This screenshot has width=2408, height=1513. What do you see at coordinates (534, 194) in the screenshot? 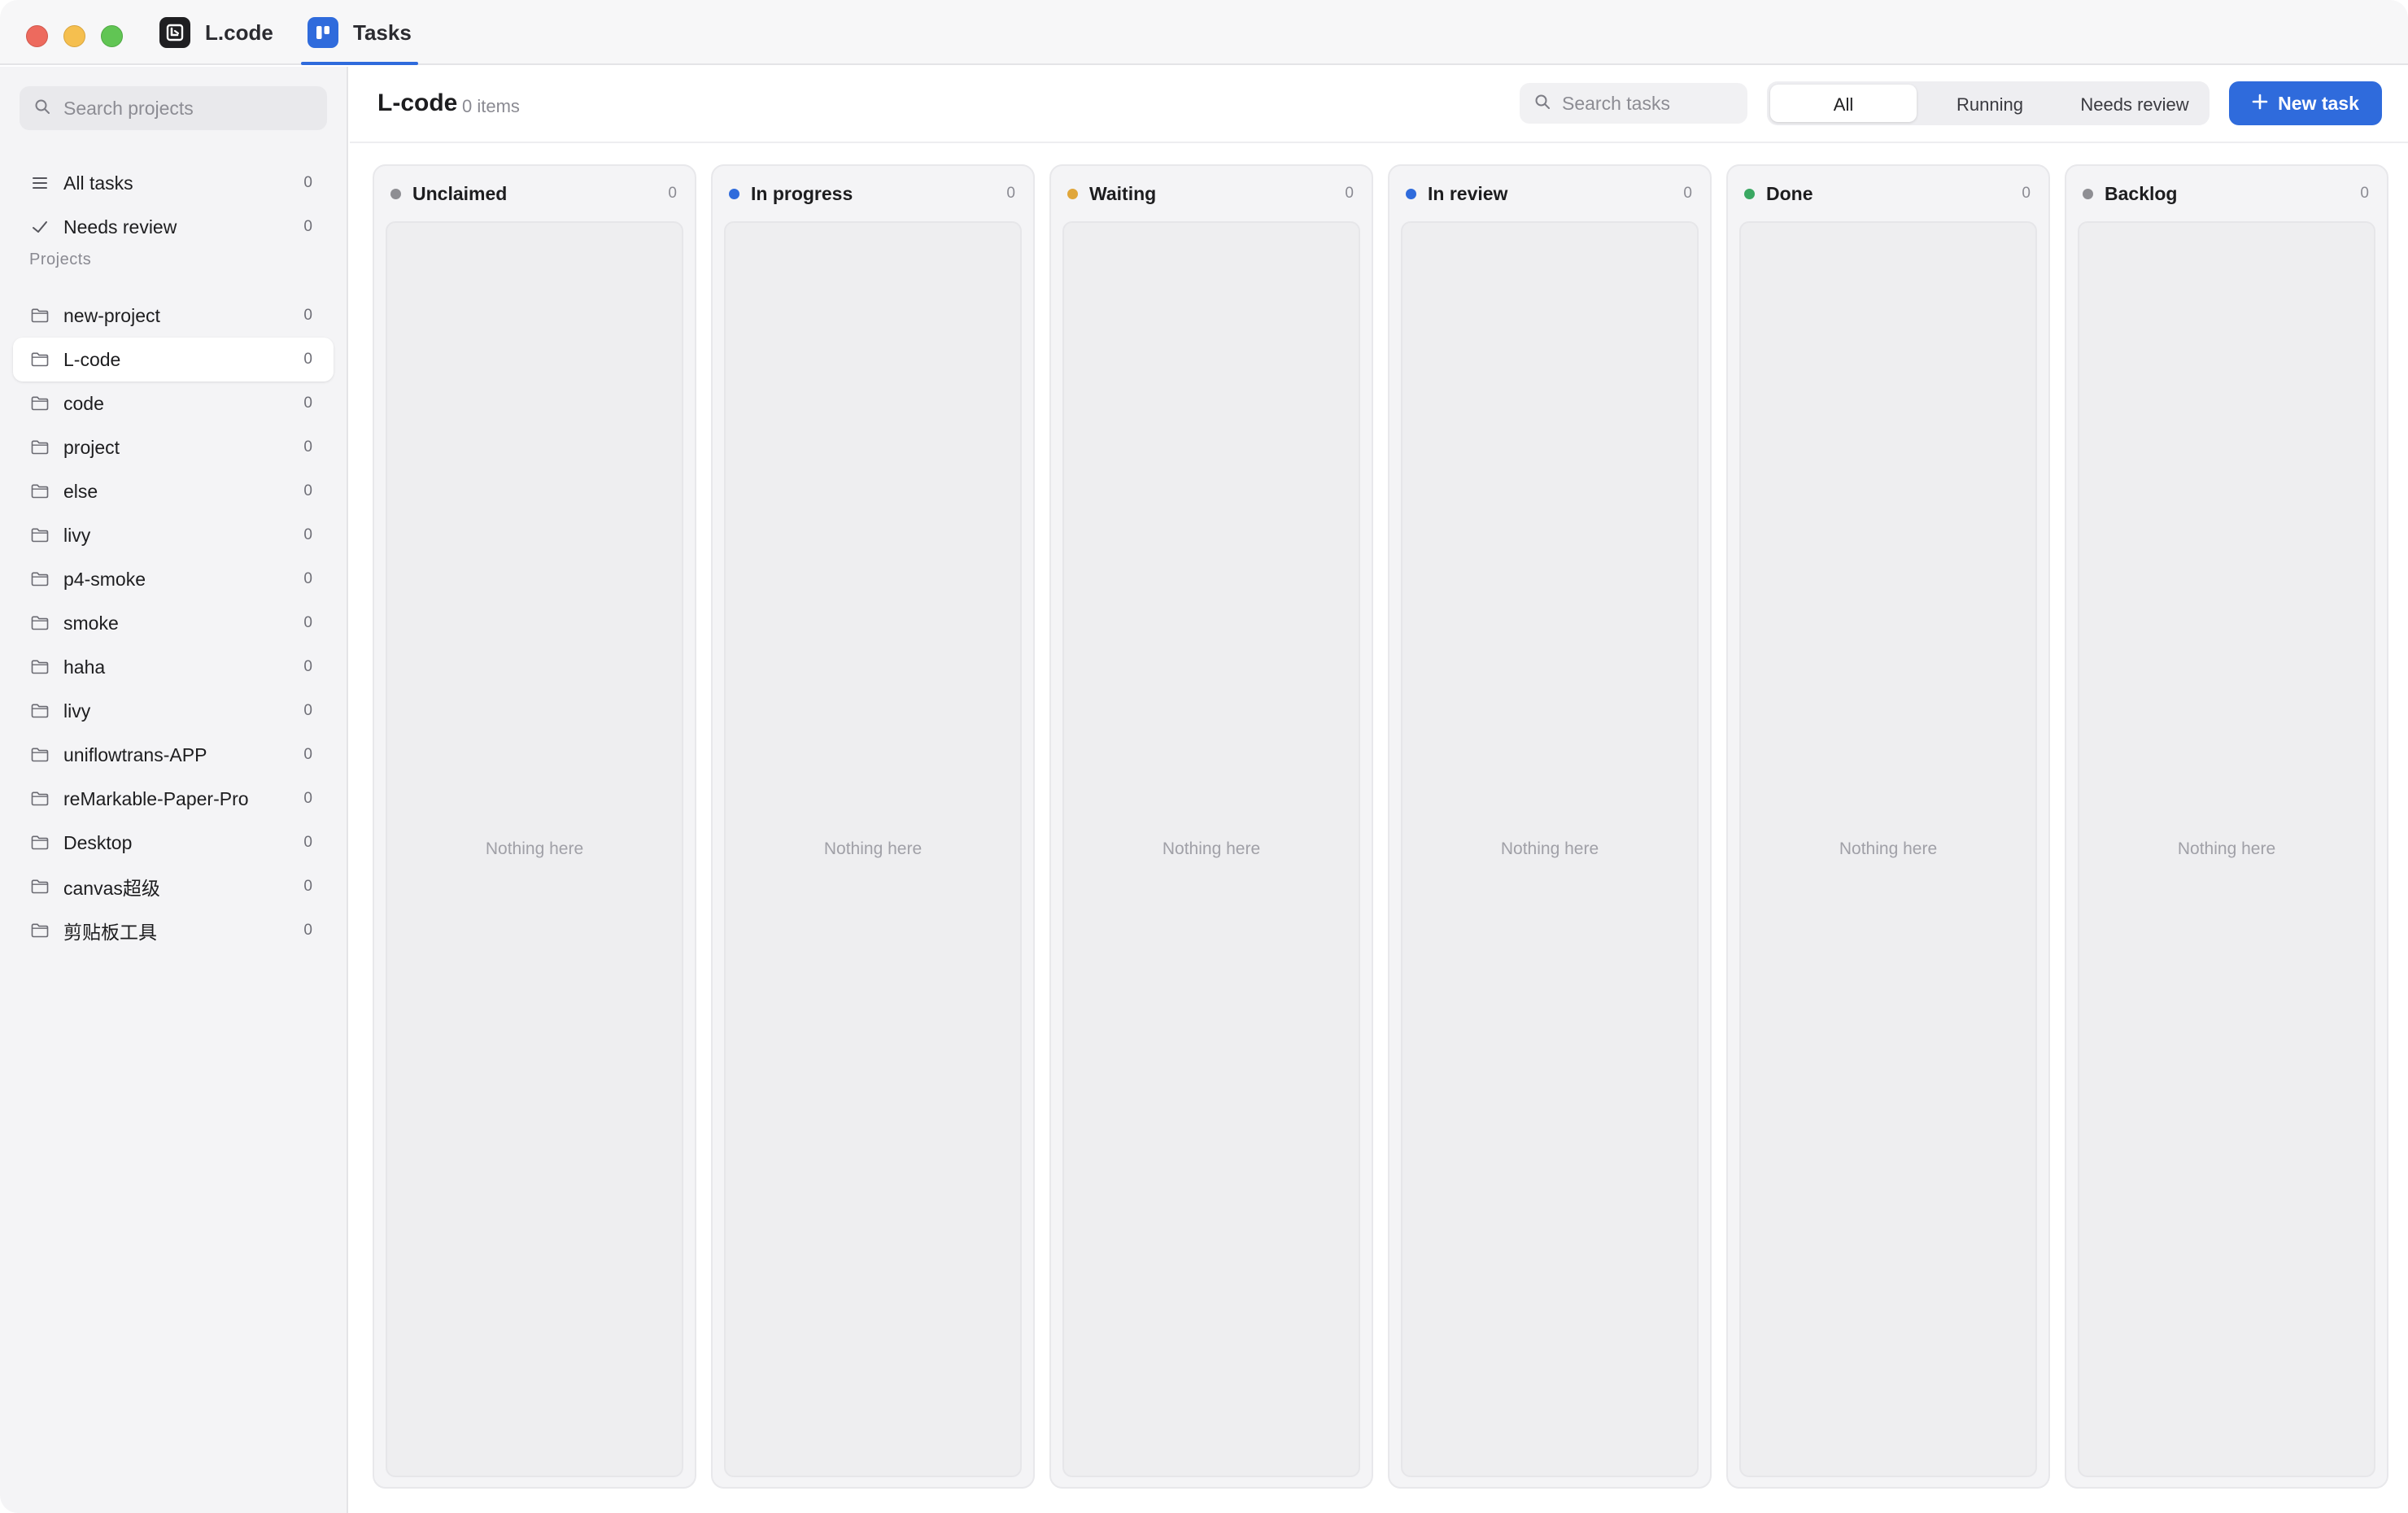
I see `column-header: Unclaimed 0` at bounding box center [534, 194].